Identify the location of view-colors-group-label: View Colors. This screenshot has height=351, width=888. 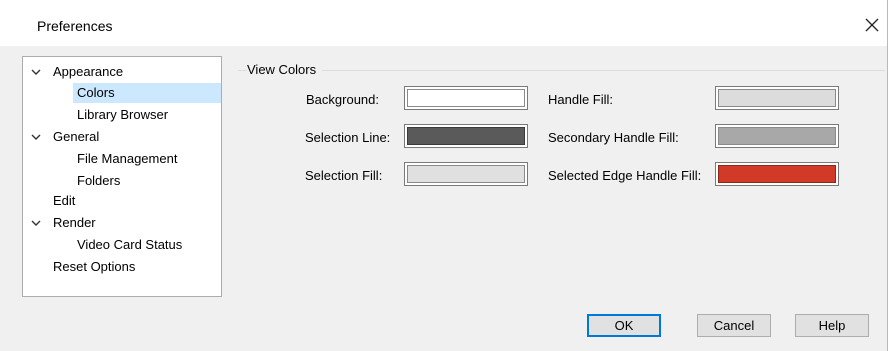
(285, 69).